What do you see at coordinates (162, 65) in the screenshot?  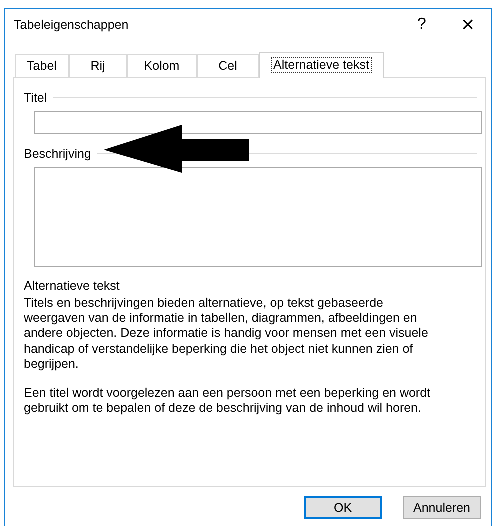 I see `tab: Kolom` at bounding box center [162, 65].